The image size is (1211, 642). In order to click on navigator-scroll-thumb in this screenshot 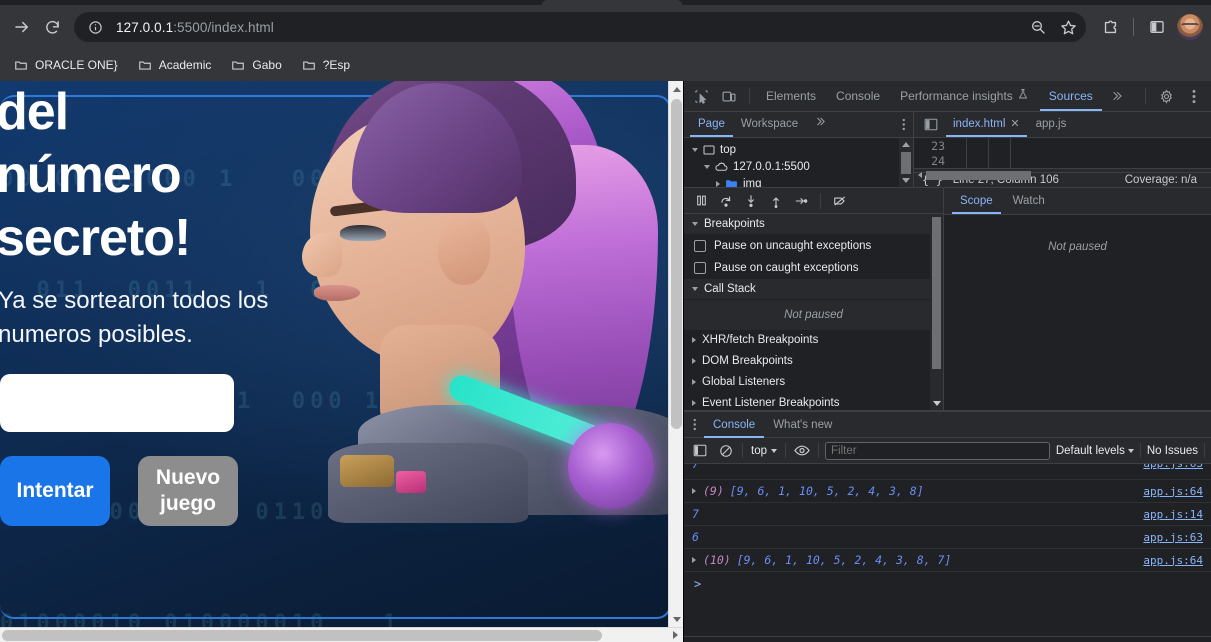, I will do `click(906, 163)`.